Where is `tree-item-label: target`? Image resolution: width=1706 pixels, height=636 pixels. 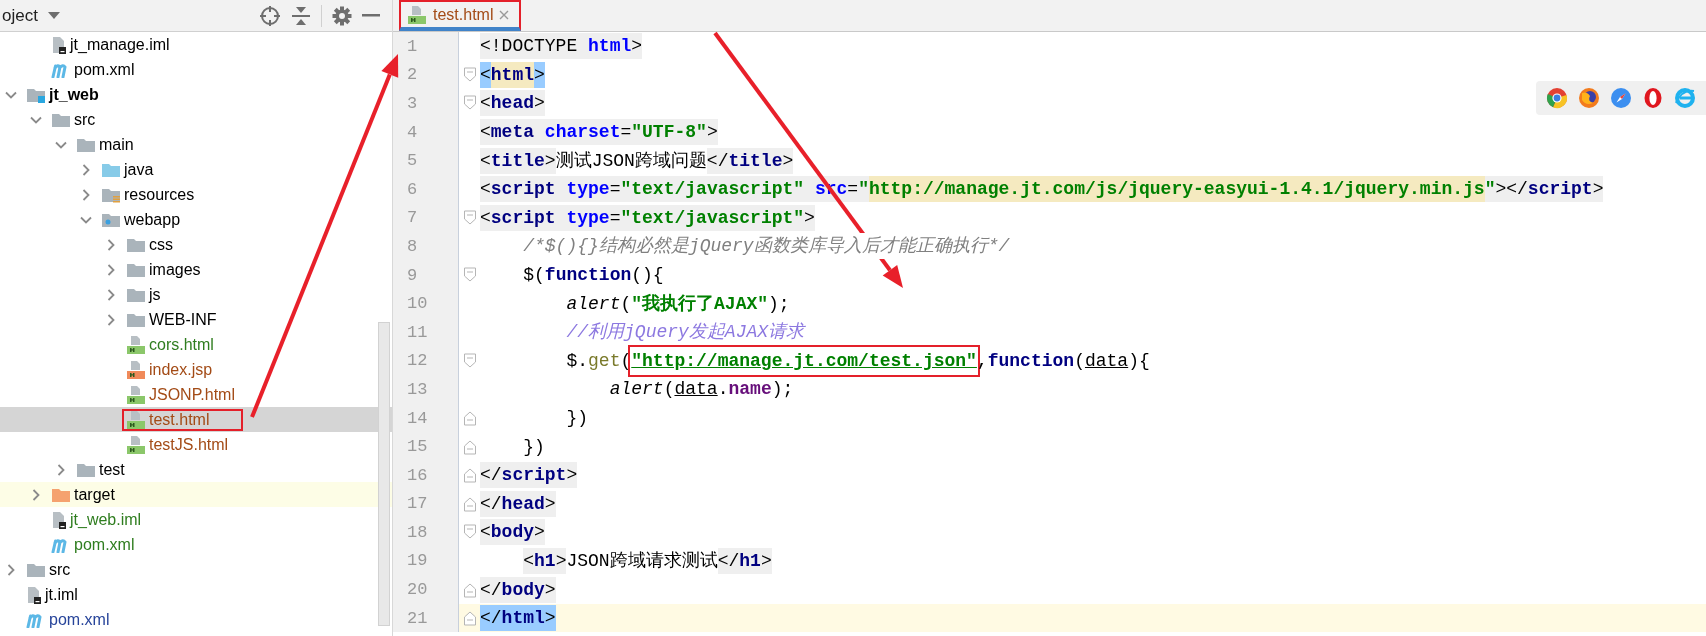
tree-item-label: target is located at coordinates (94, 494).